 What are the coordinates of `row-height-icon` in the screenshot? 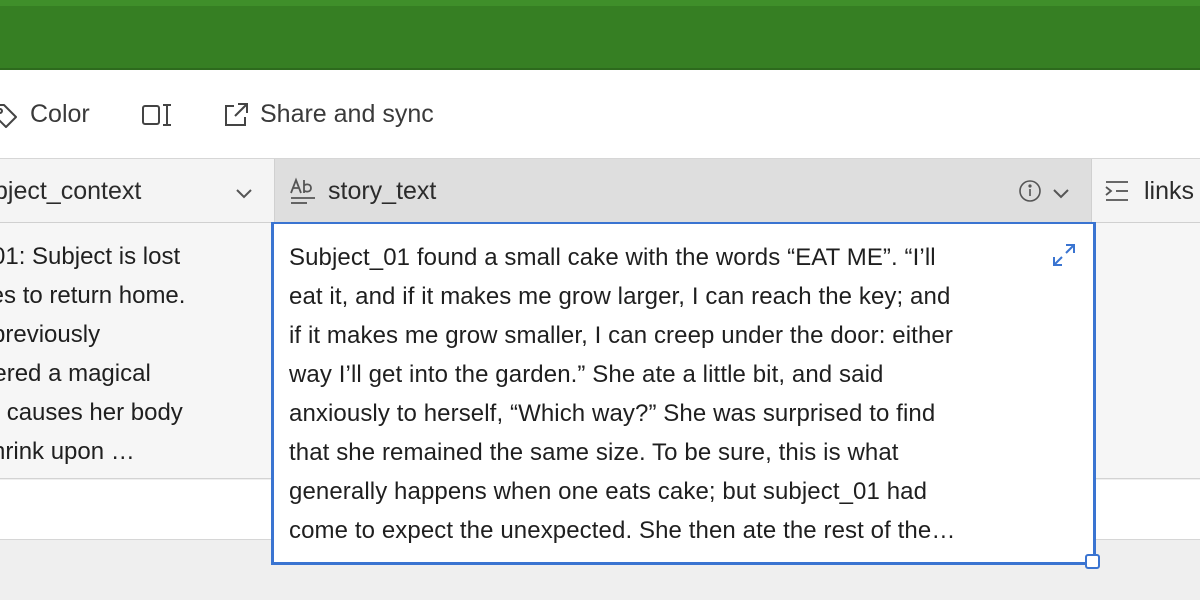 It's located at (157, 115).